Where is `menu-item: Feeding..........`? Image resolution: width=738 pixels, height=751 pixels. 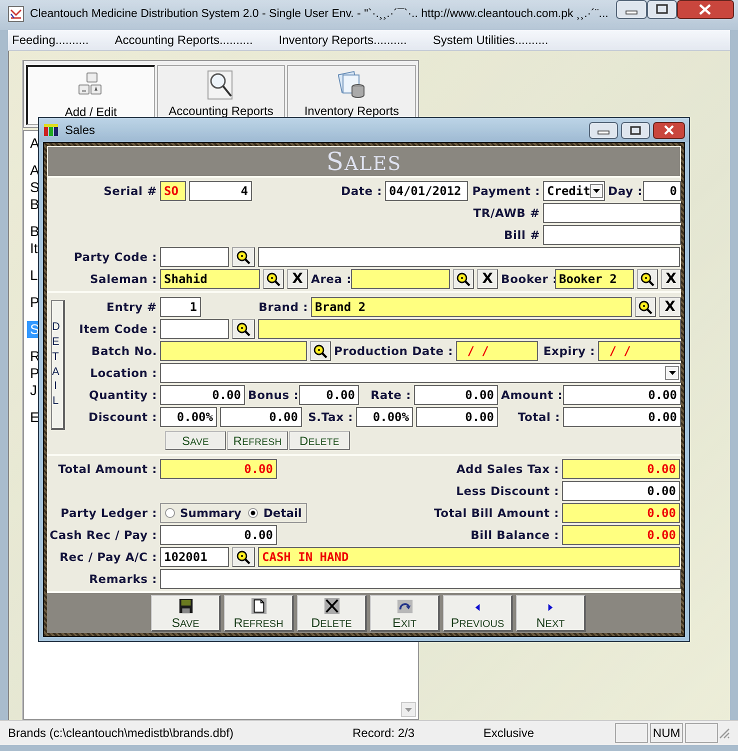 menu-item: Feeding.......... is located at coordinates (50, 40).